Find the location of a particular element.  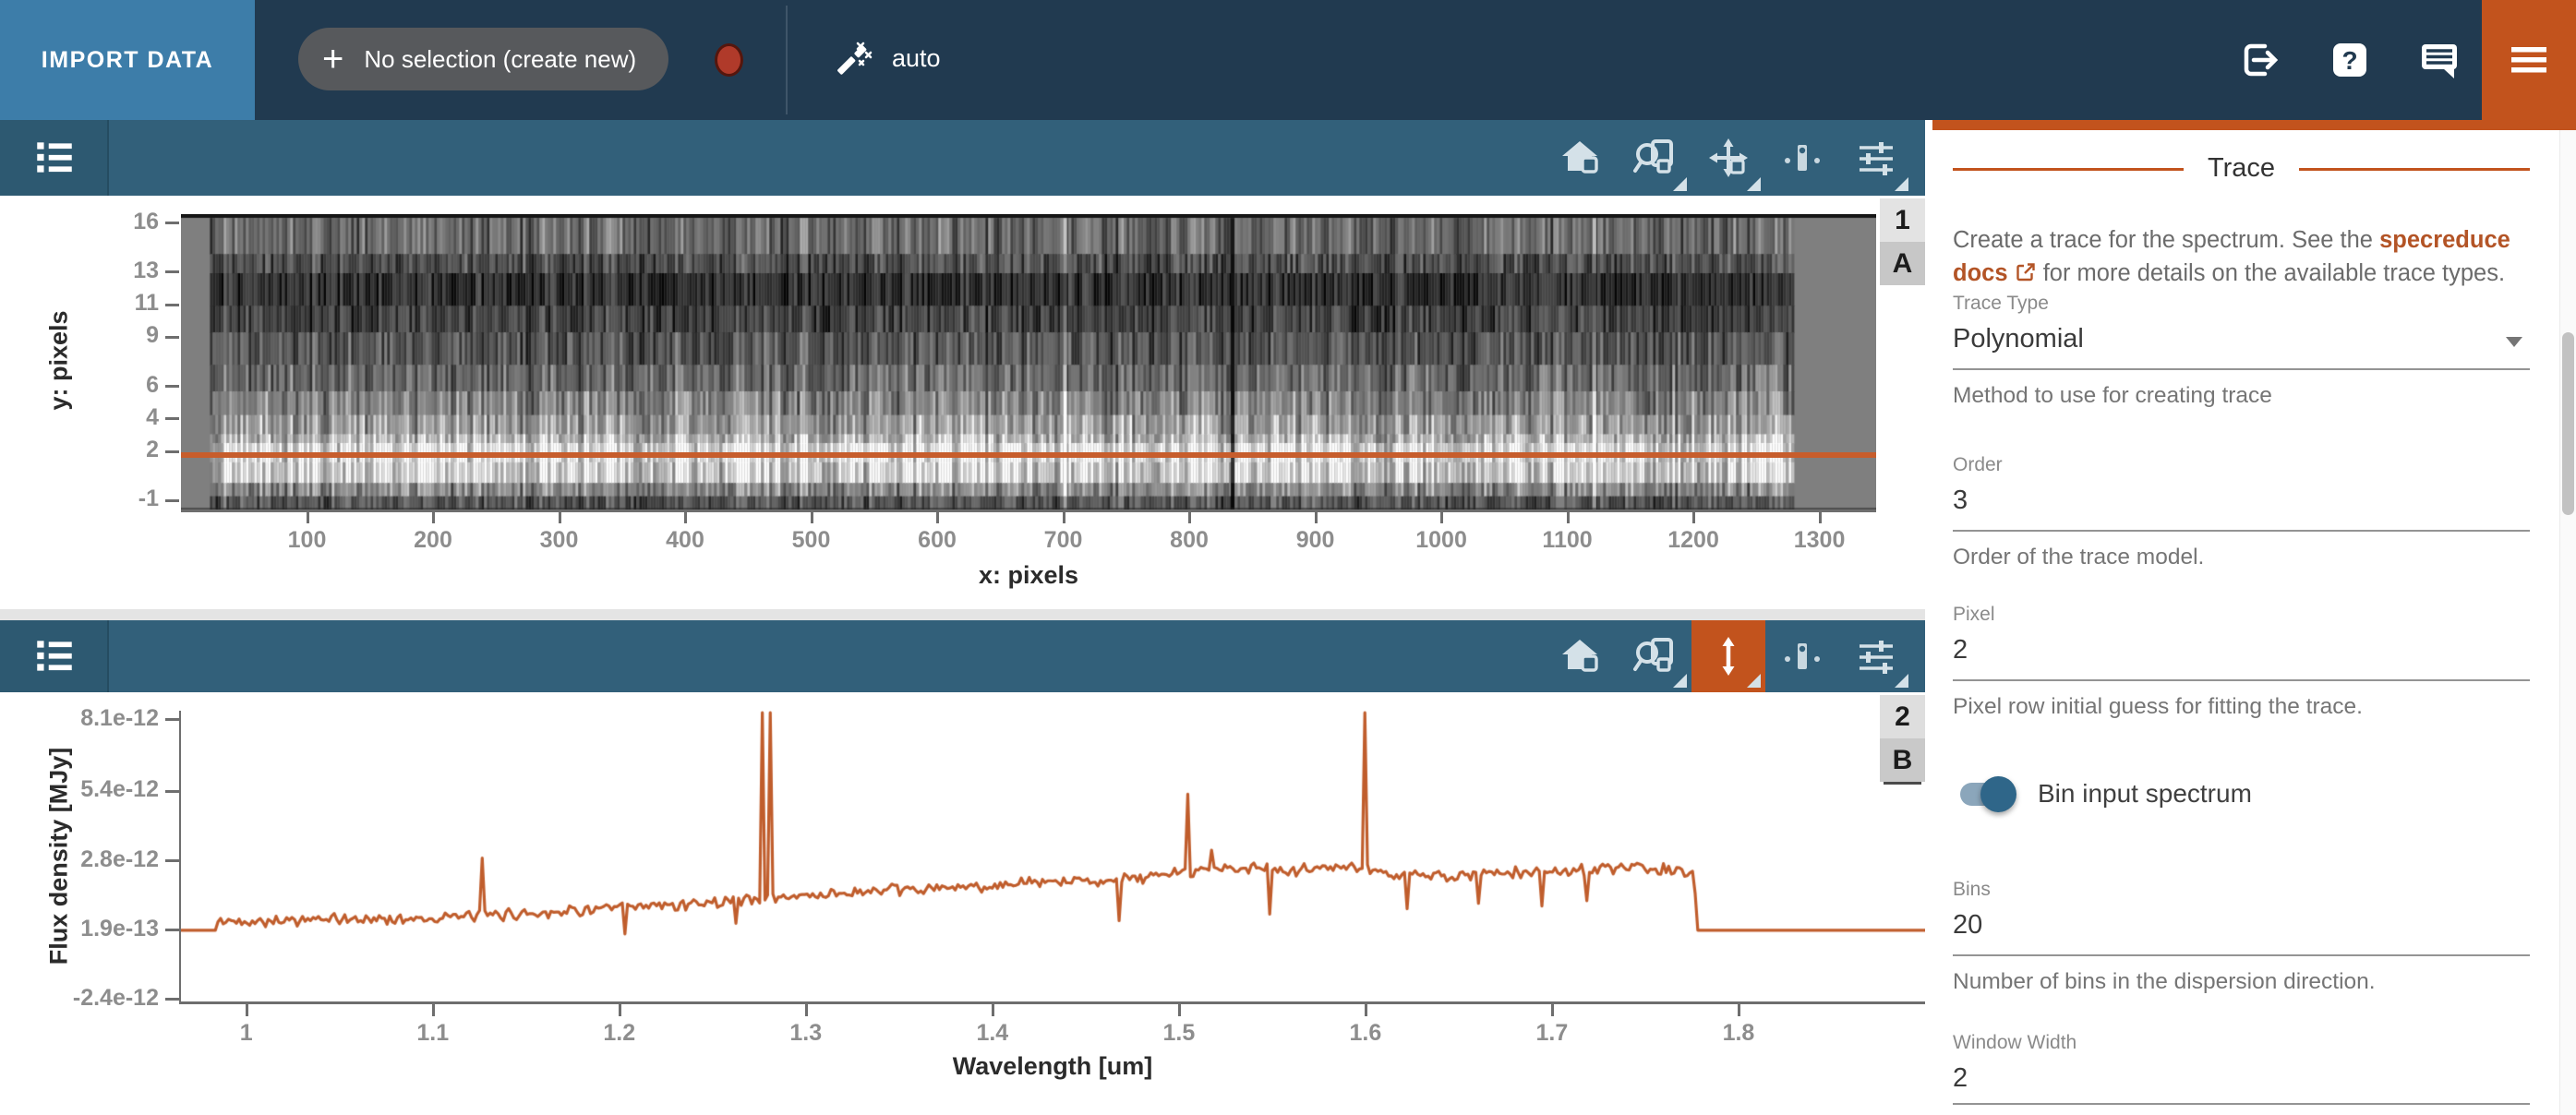

toggle-label: Bin input spectrum is located at coordinates (2145, 793).